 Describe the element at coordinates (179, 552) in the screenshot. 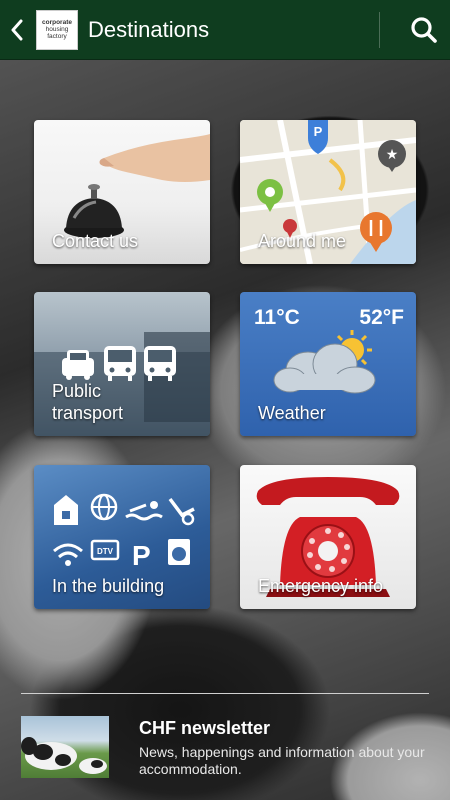

I see `washing-machine-icon` at that location.